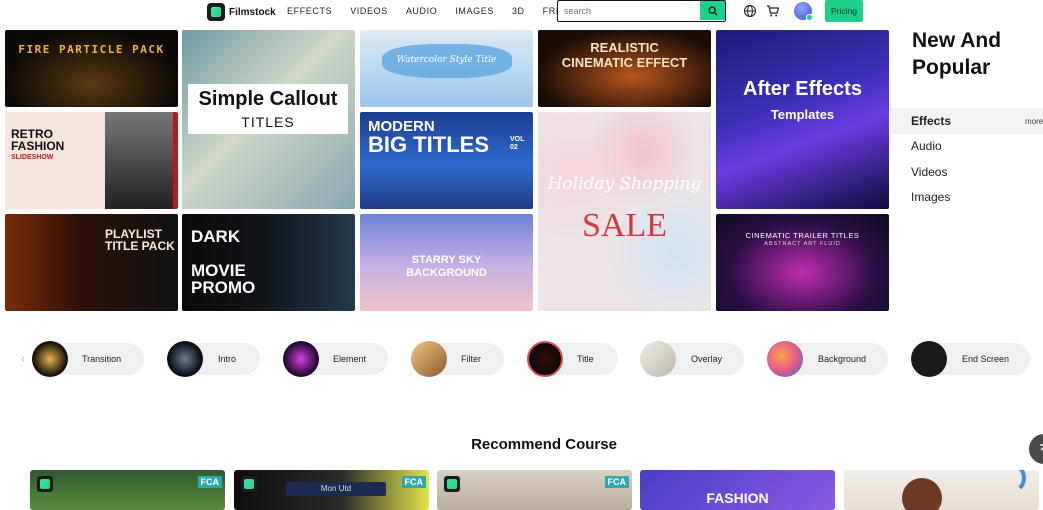  I want to click on category-end-screen: End Screen, so click(970, 359).